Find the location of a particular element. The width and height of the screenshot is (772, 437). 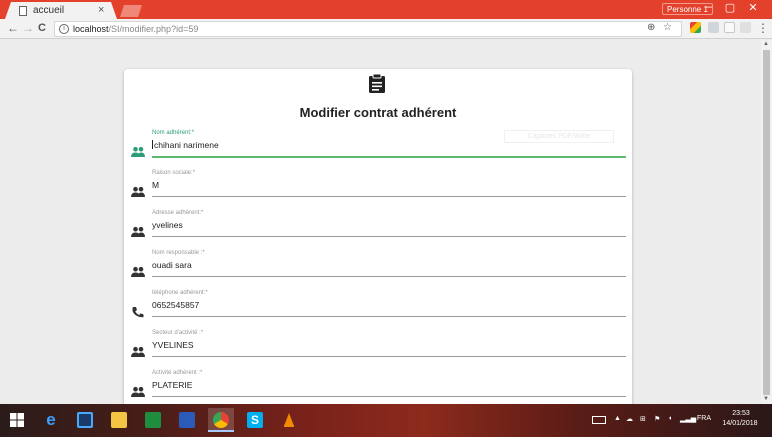

start-button is located at coordinates (17, 420).